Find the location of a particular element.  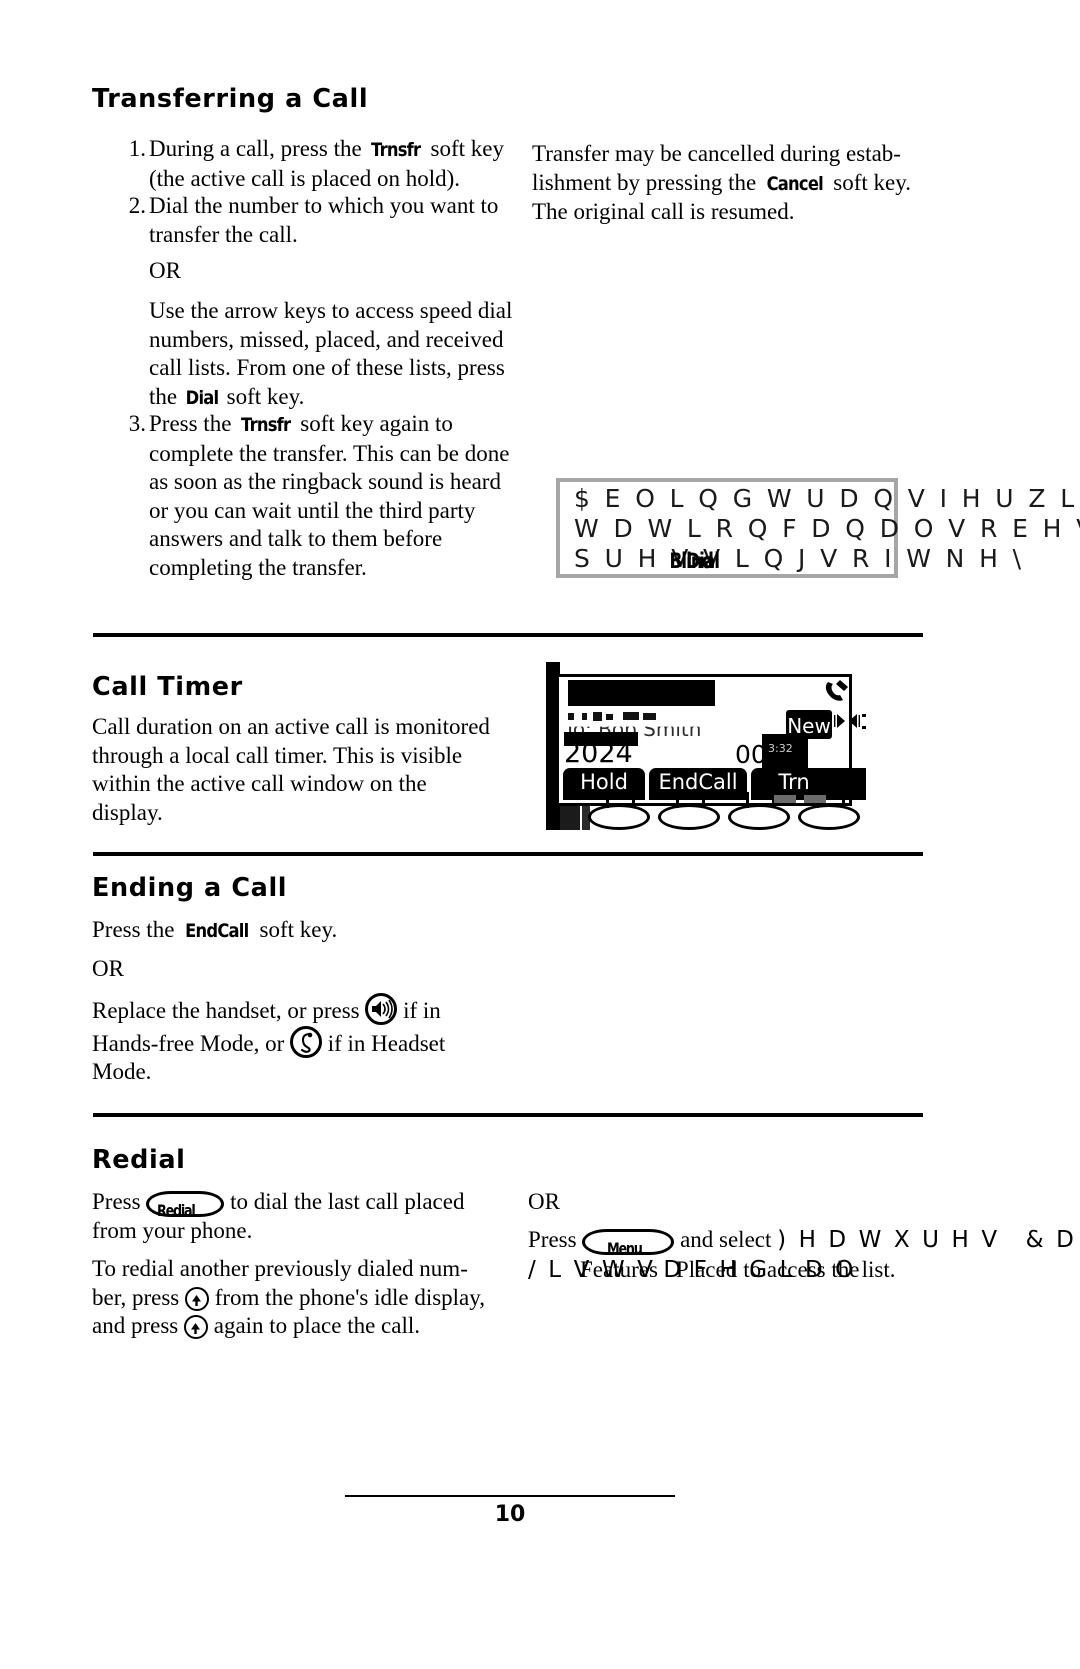

speaker-icon is located at coordinates (381, 1009).